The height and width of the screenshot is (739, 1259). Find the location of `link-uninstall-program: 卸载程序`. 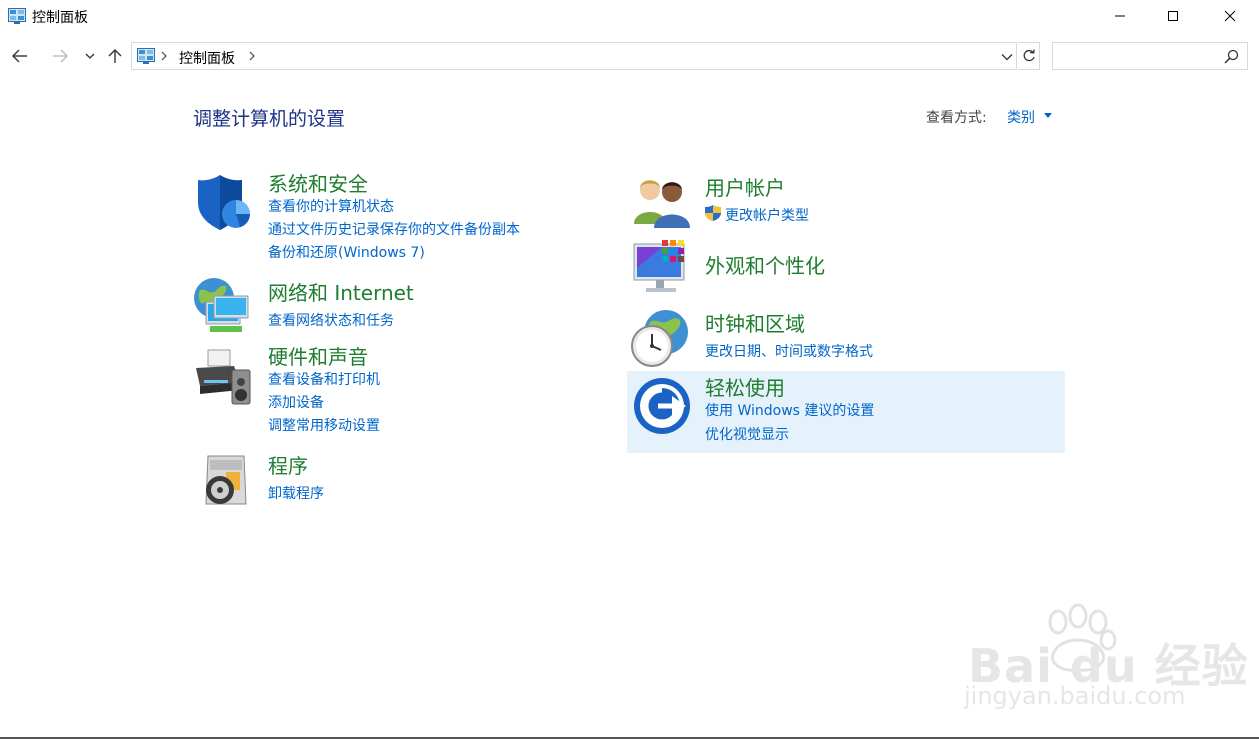

link-uninstall-program: 卸载程序 is located at coordinates (296, 493).